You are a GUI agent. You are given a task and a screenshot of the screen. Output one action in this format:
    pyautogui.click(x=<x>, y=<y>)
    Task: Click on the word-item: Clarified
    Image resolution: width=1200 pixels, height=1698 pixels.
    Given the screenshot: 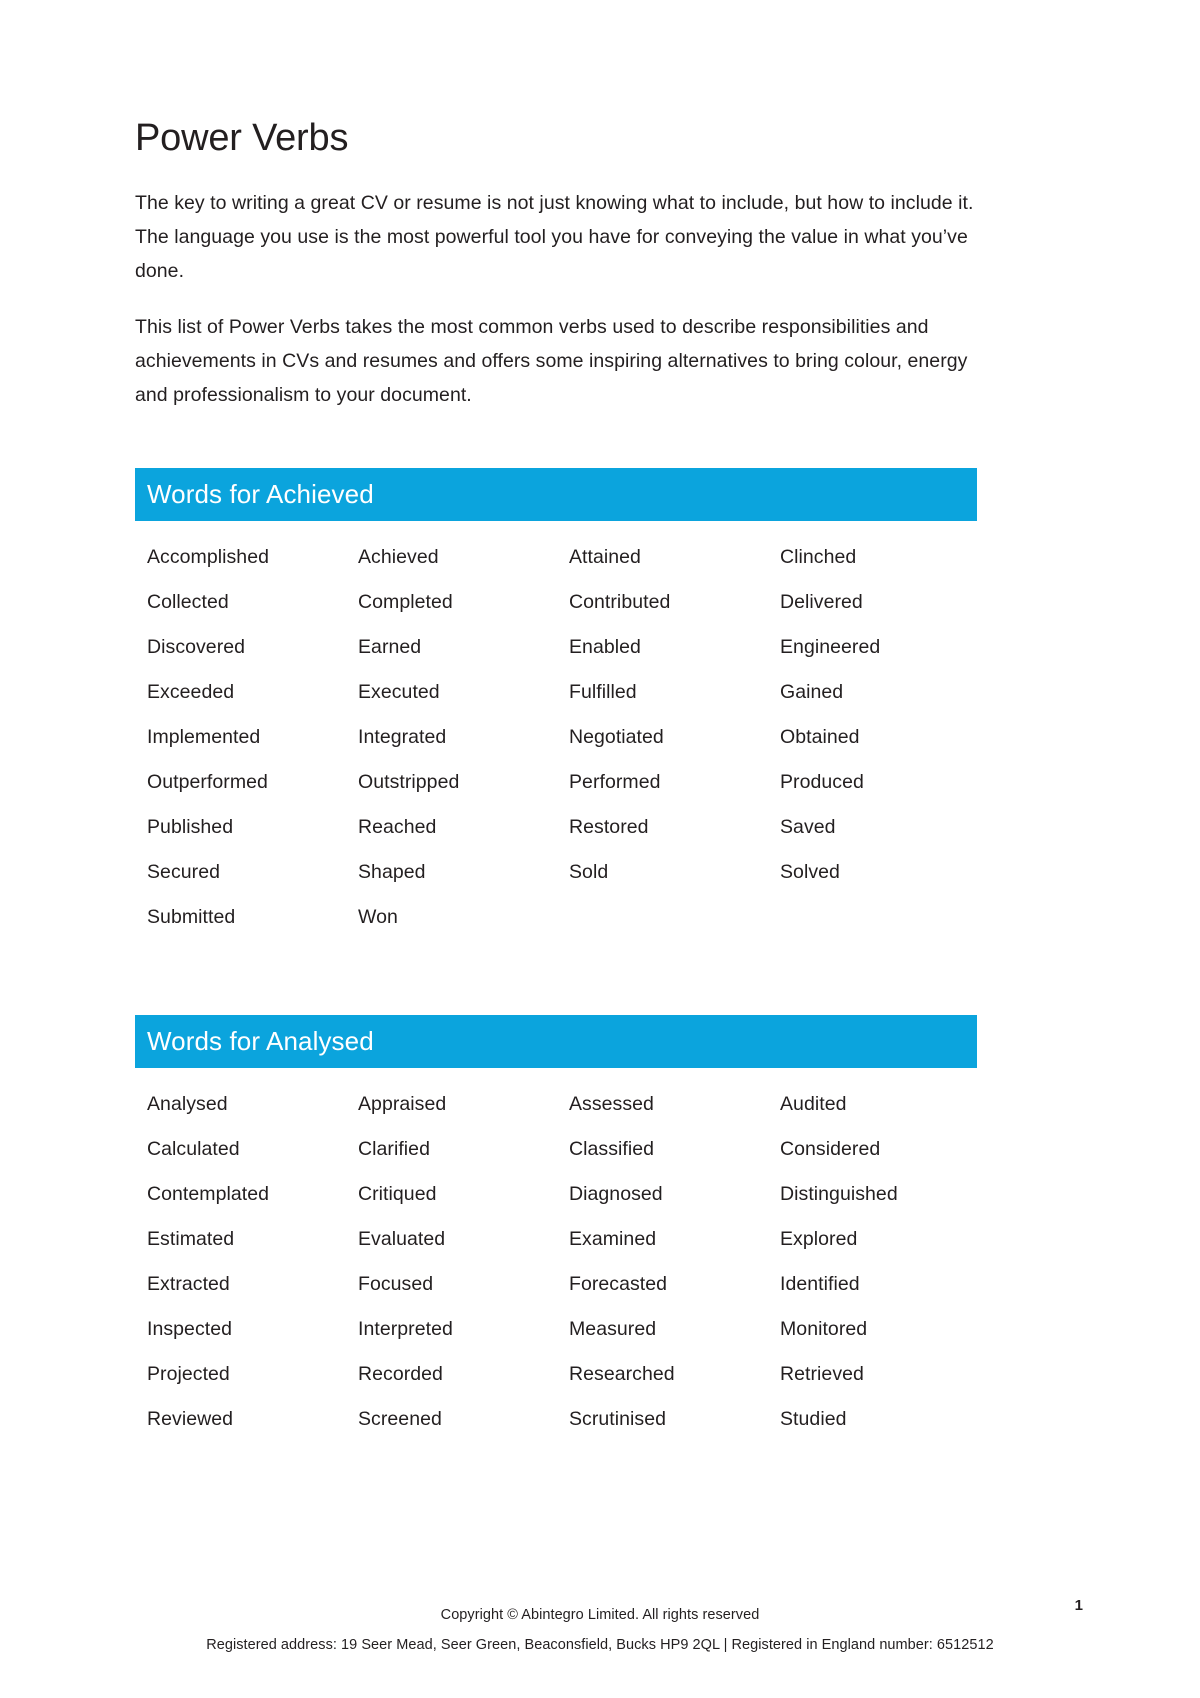 What is the action you would take?
    pyautogui.click(x=394, y=1148)
    